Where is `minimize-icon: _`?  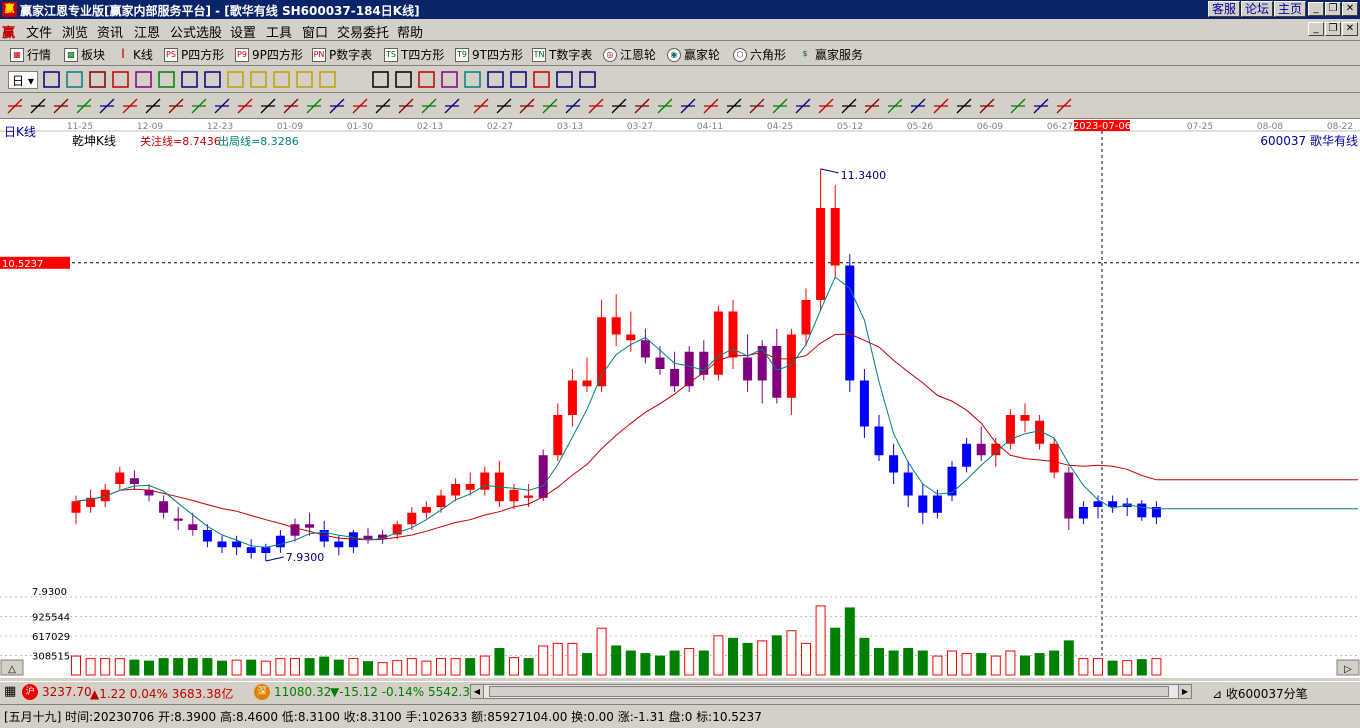
minimize-icon: _ is located at coordinates (1316, 9).